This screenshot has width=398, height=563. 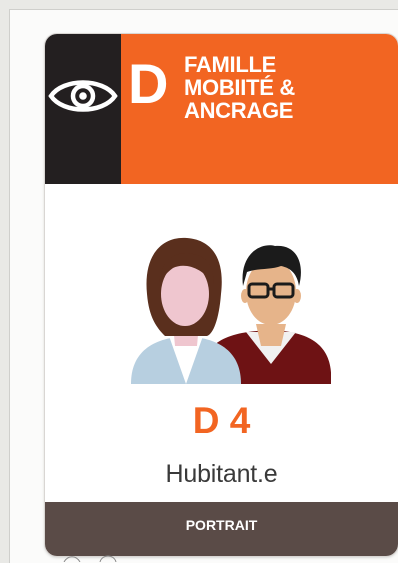 I want to click on family-title-line: FAMILLE, so click(x=230, y=64).